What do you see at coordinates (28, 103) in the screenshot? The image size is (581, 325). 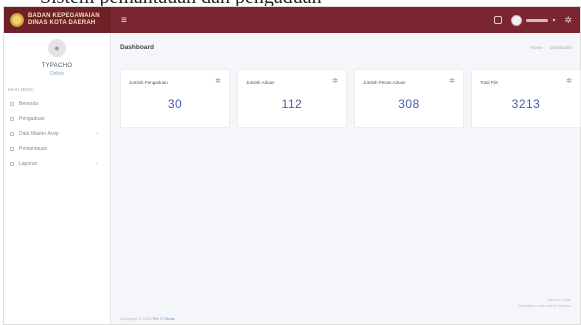 I see `sidebar-item-label: Beranda` at bounding box center [28, 103].